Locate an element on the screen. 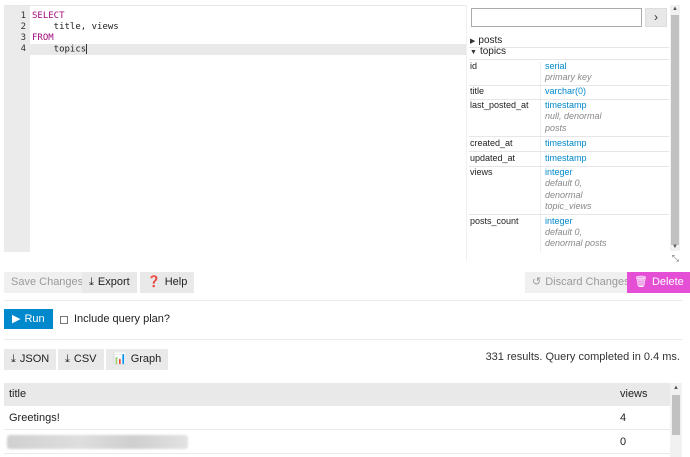 Image resolution: width=690 pixels, height=457 pixels. column-type: serial is located at coordinates (556, 66).